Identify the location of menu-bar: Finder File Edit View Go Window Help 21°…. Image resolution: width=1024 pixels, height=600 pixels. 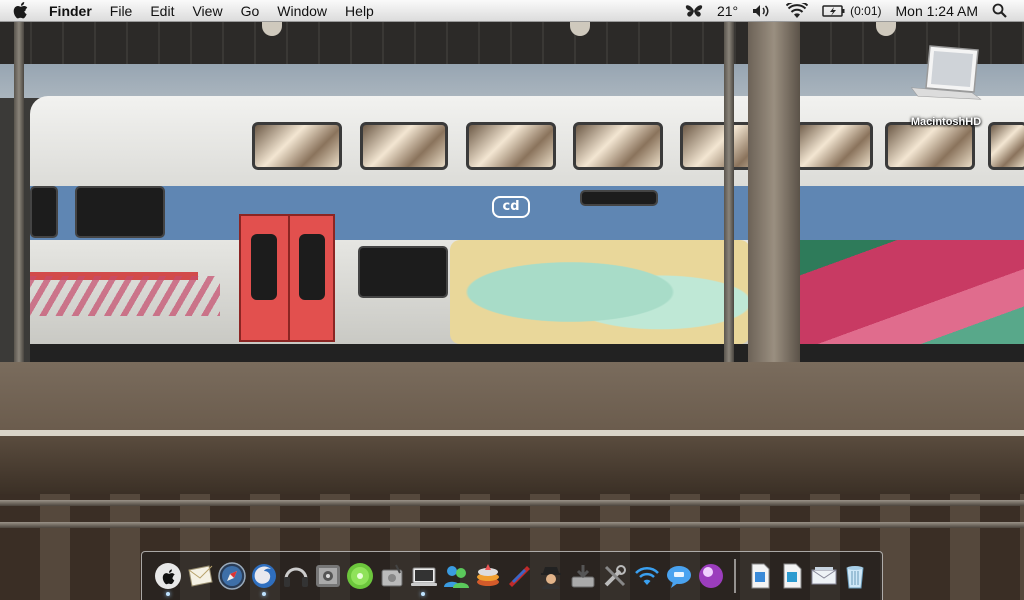
(512, 11).